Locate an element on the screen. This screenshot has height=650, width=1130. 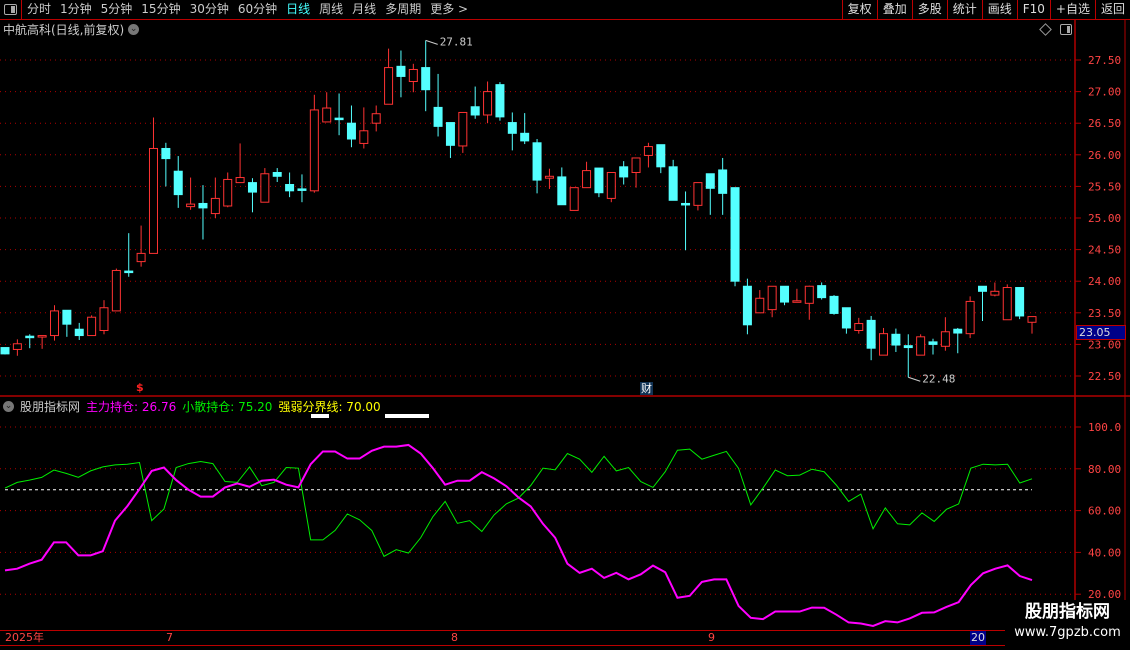
date-axis: 2025年 7 8 9 20 is located at coordinates (537, 638).